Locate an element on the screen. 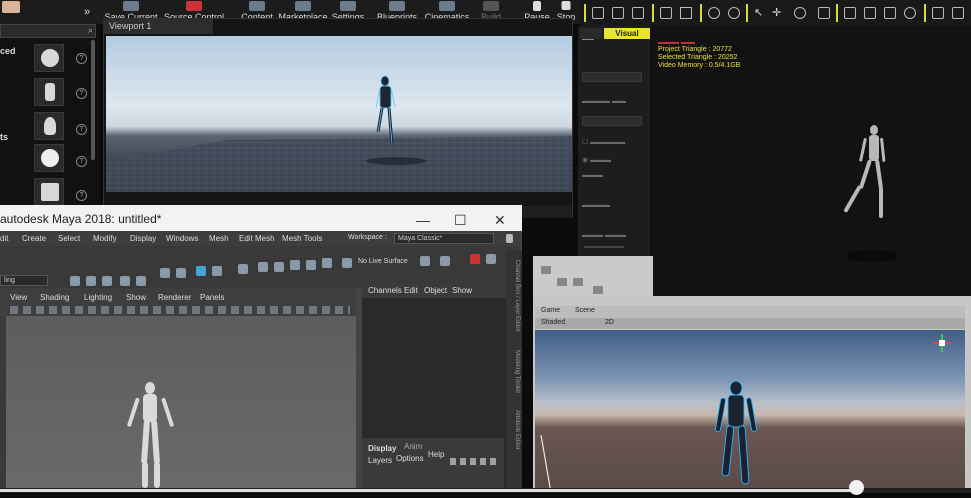 This screenshot has height=498, width=971. display-tab: Display is located at coordinates (382, 448).